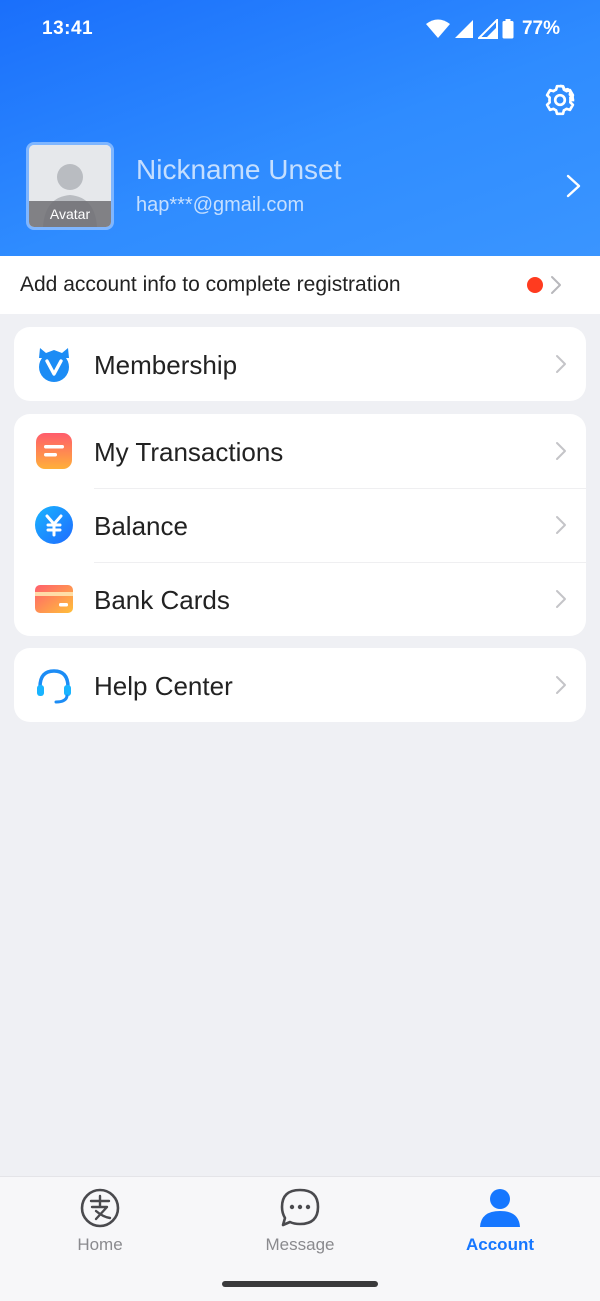 Image resolution: width=600 pixels, height=1301 pixels. What do you see at coordinates (166, 365) in the screenshot?
I see `menu-item-label: Membership` at bounding box center [166, 365].